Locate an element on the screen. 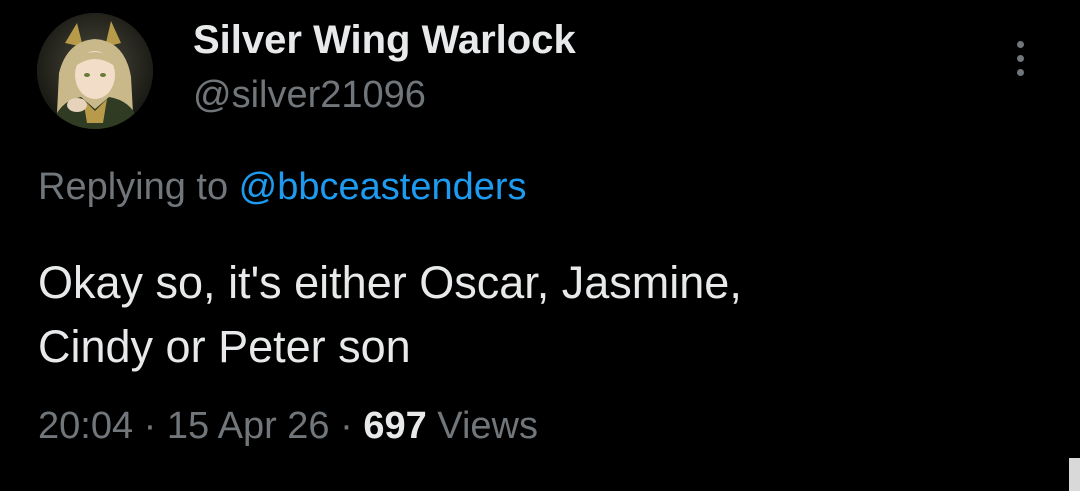 Image resolution: width=1080 pixels, height=491 pixels. user-avatar is located at coordinates (95, 71).